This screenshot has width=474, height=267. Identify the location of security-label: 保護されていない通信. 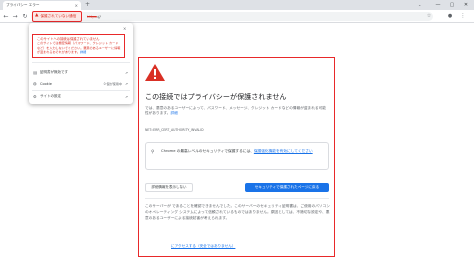
(58, 16).